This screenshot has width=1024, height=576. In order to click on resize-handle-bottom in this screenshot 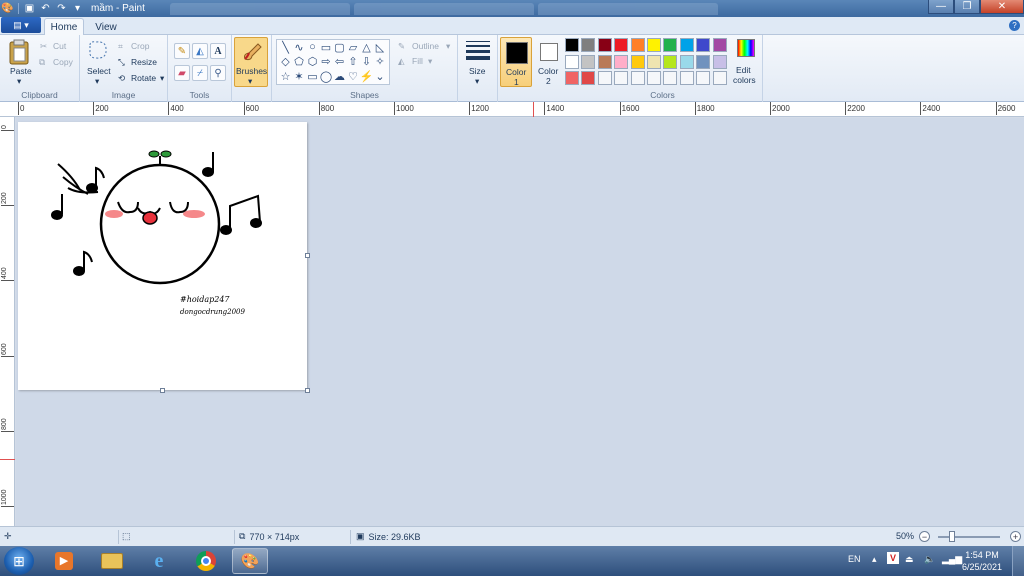, I will do `click(162, 390)`.